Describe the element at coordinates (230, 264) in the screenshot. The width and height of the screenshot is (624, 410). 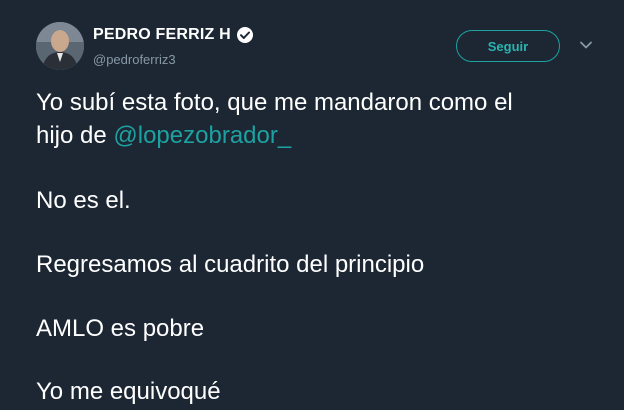
I see `tweet-paragraph-3: Regresamos al cuadrito del principio` at that location.